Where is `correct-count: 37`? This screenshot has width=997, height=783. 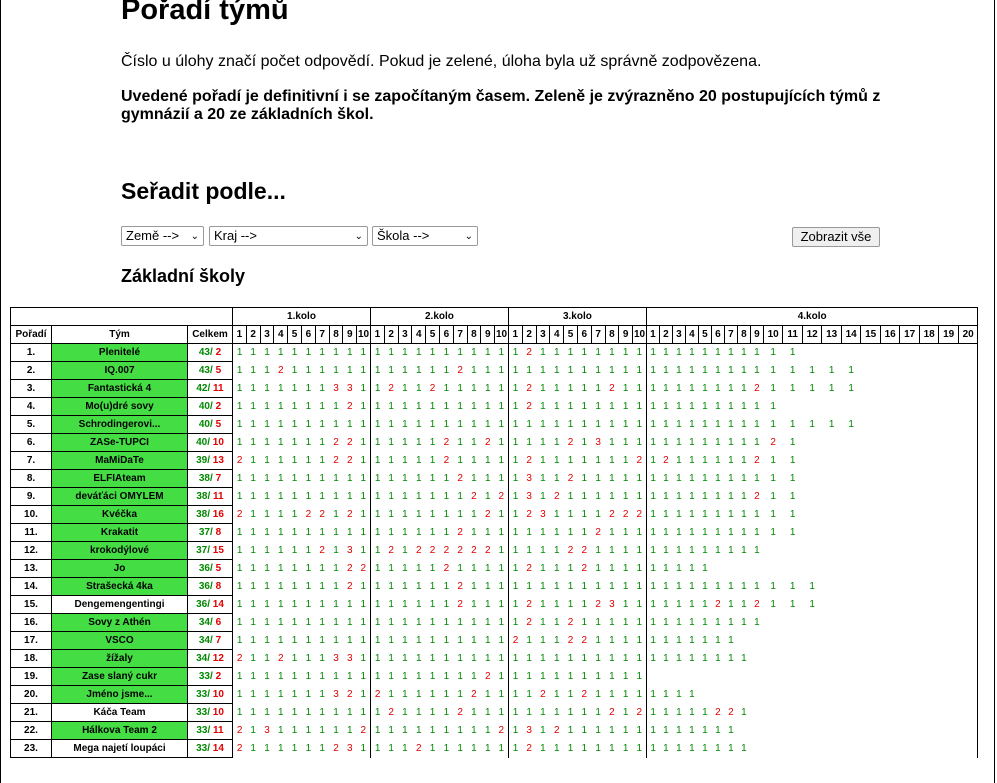
correct-count: 37 is located at coordinates (204, 532).